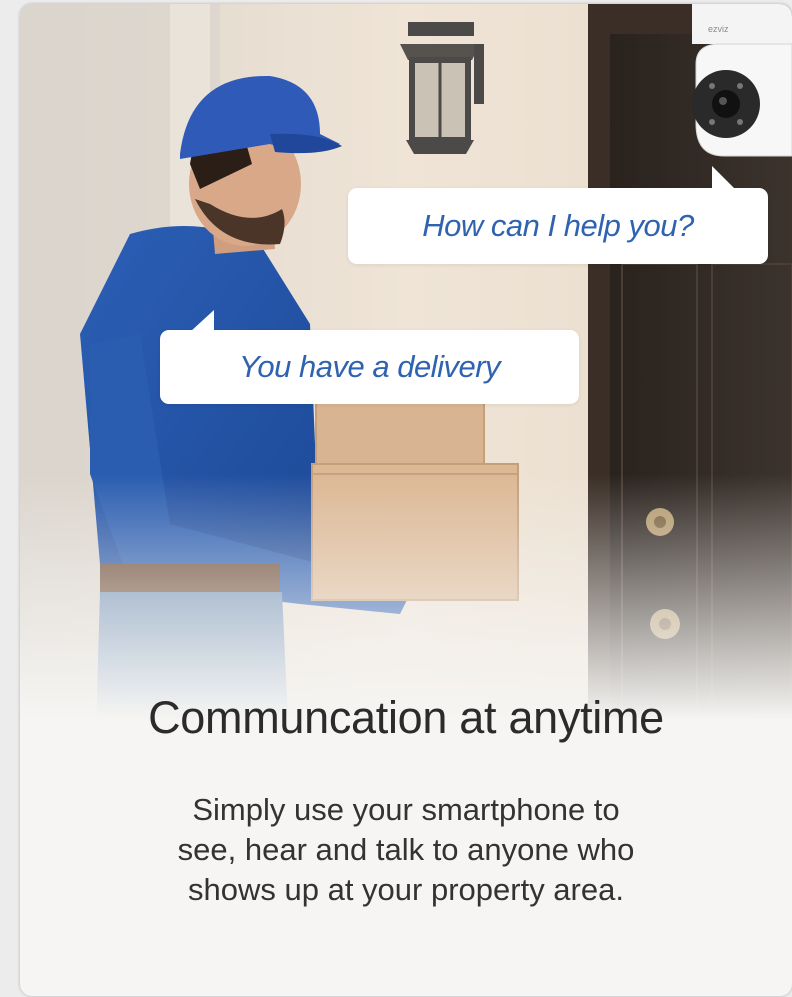  Describe the element at coordinates (406, 809) in the screenshot. I see `description-line: Simply use your smartphone to` at that location.